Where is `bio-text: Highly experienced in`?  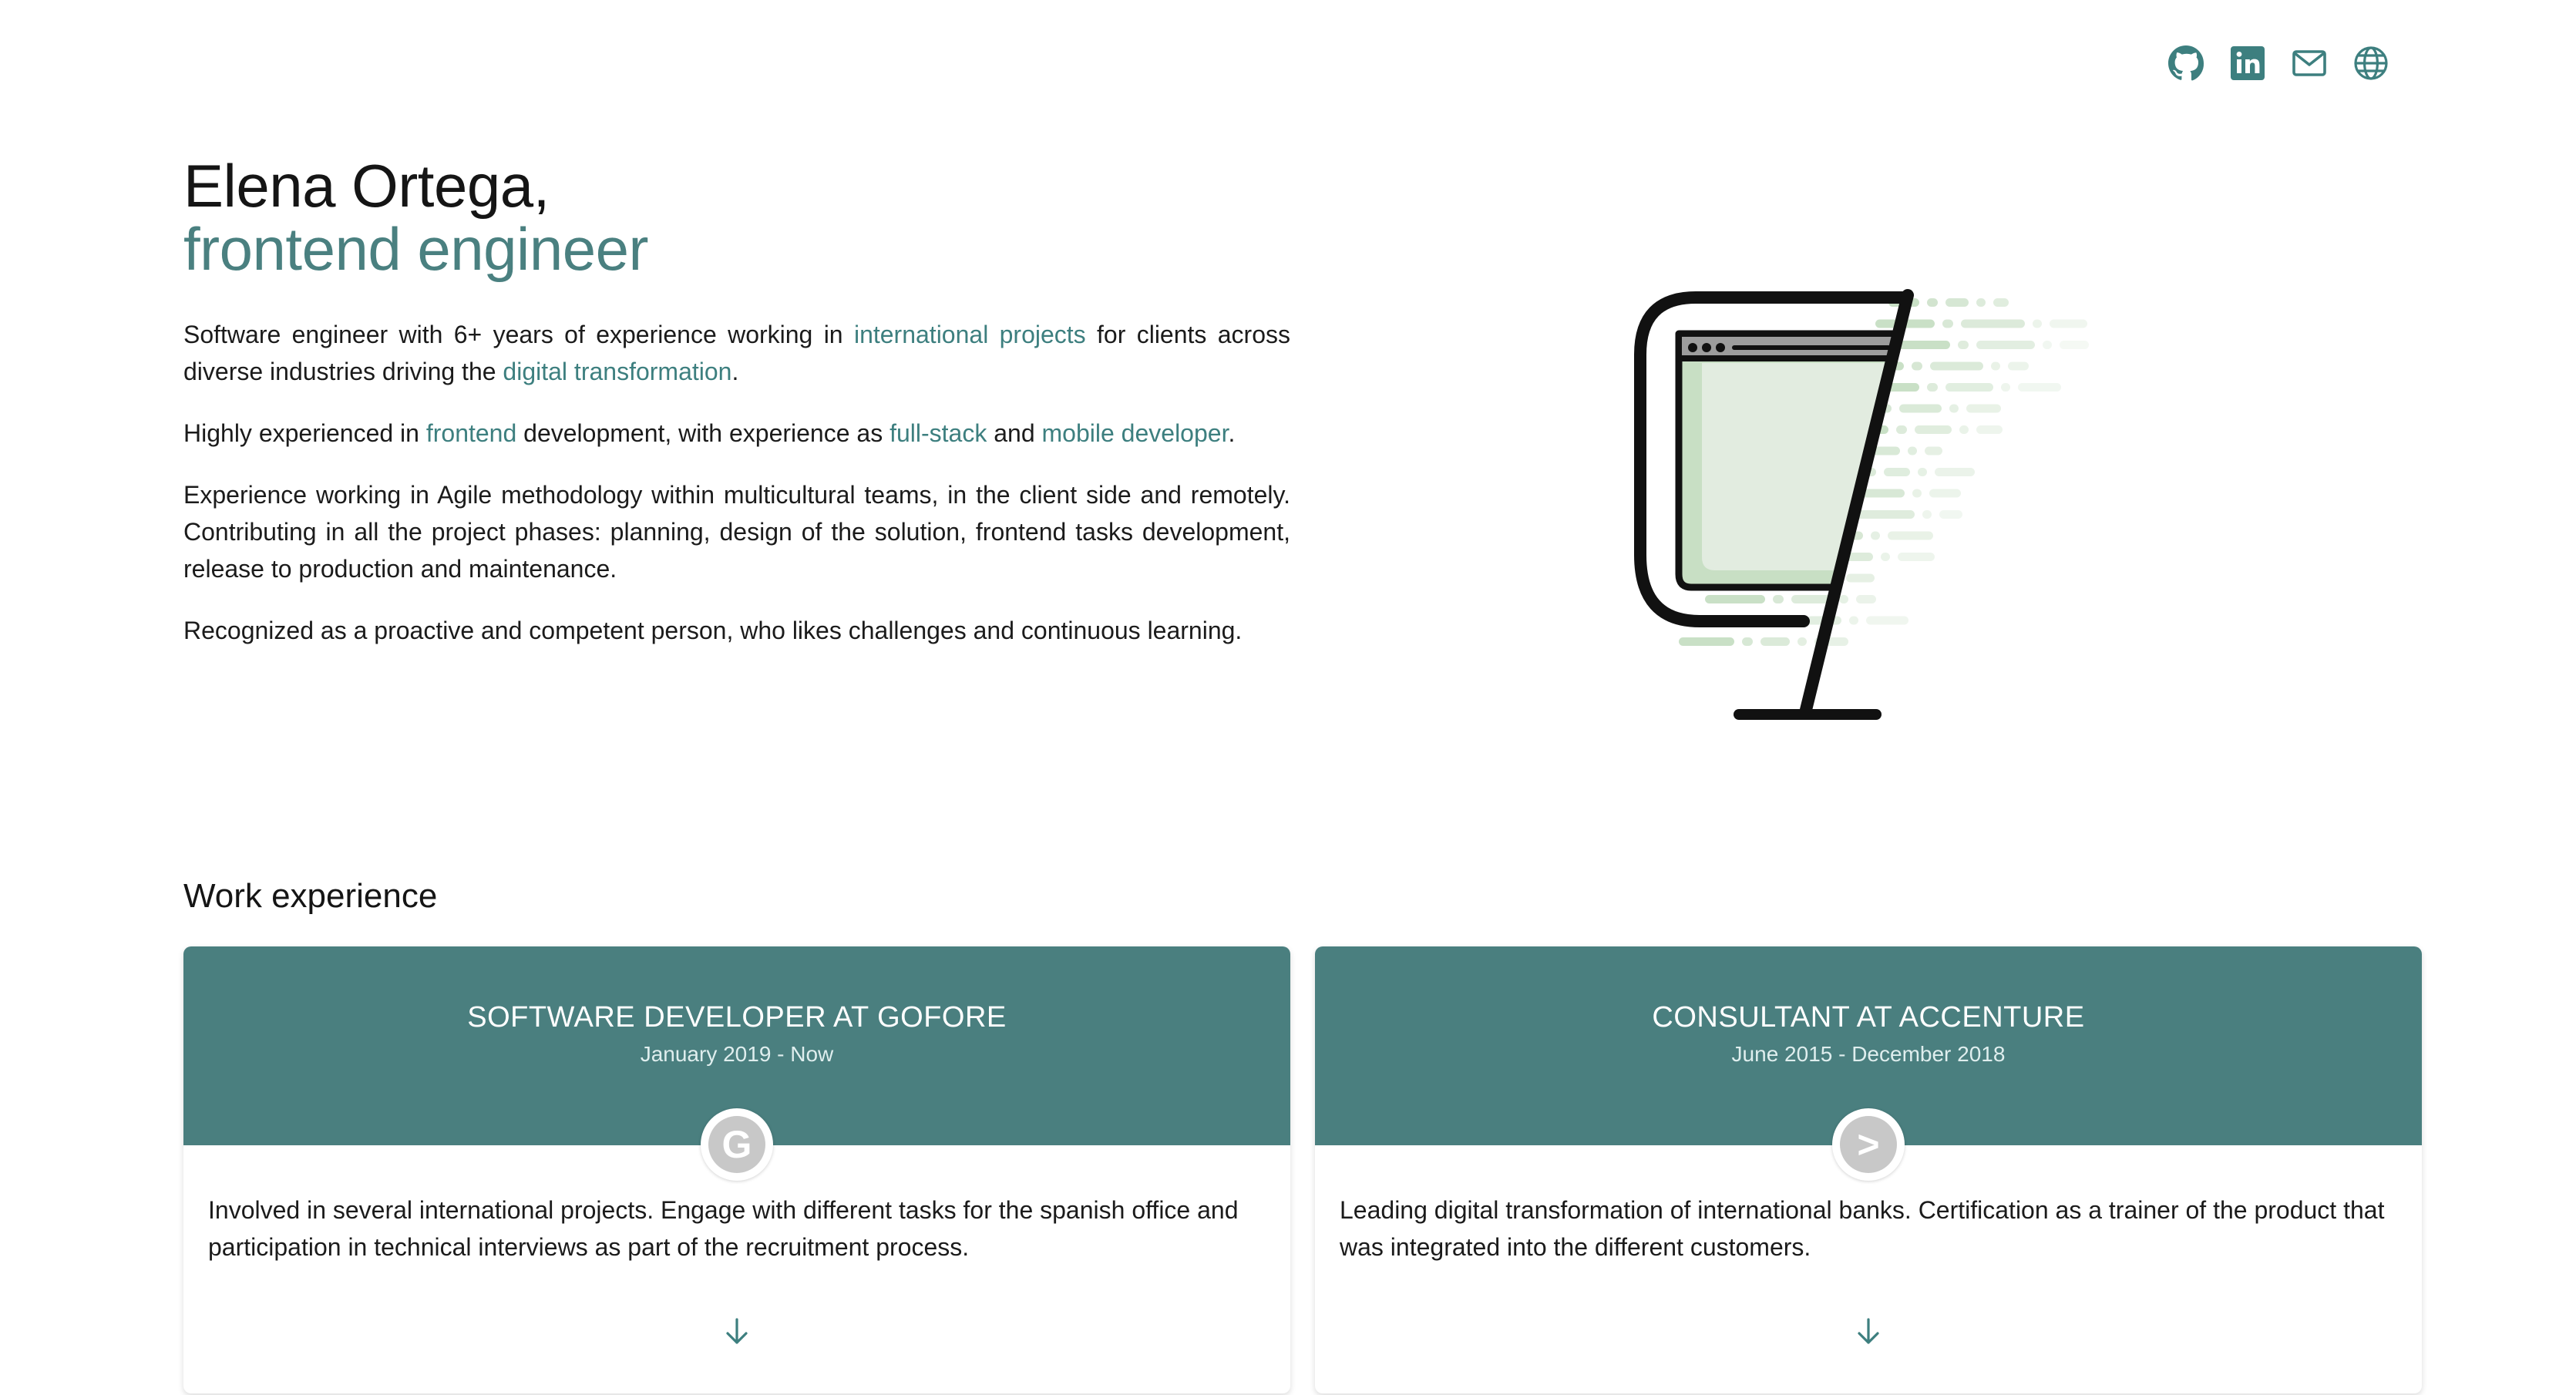
bio-text: Highly experienced in is located at coordinates (304, 433).